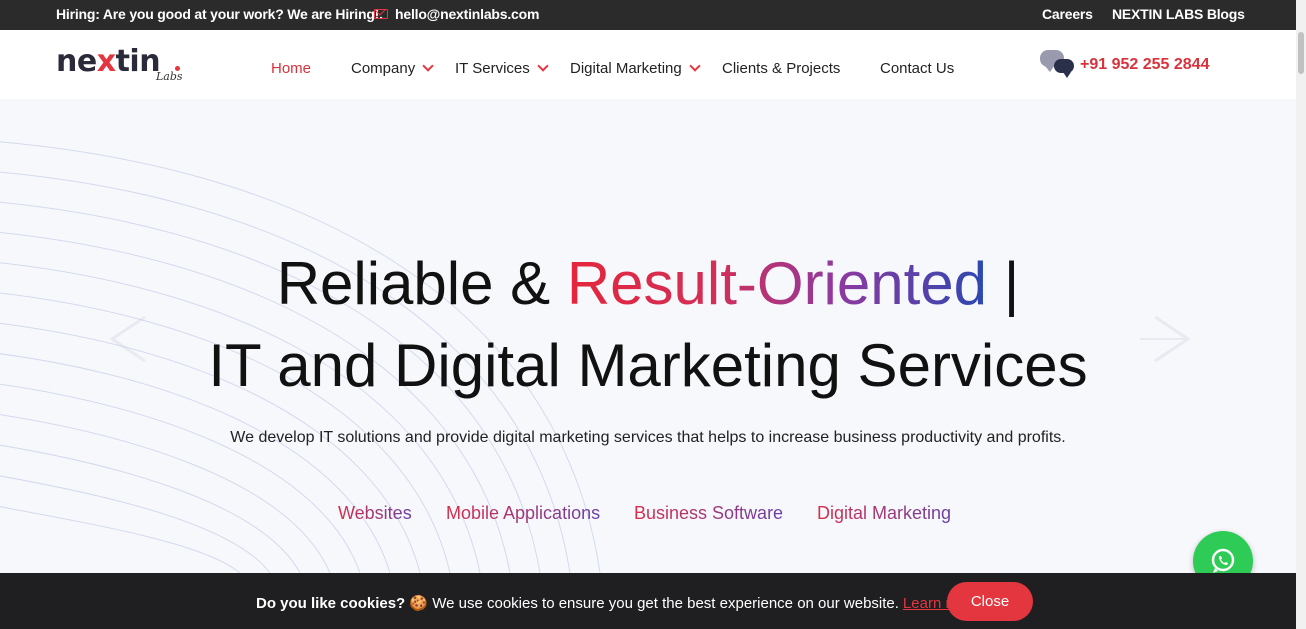 This screenshot has width=1306, height=629. Describe the element at coordinates (1223, 560) in the screenshot. I see `whatsapp-icon` at that location.